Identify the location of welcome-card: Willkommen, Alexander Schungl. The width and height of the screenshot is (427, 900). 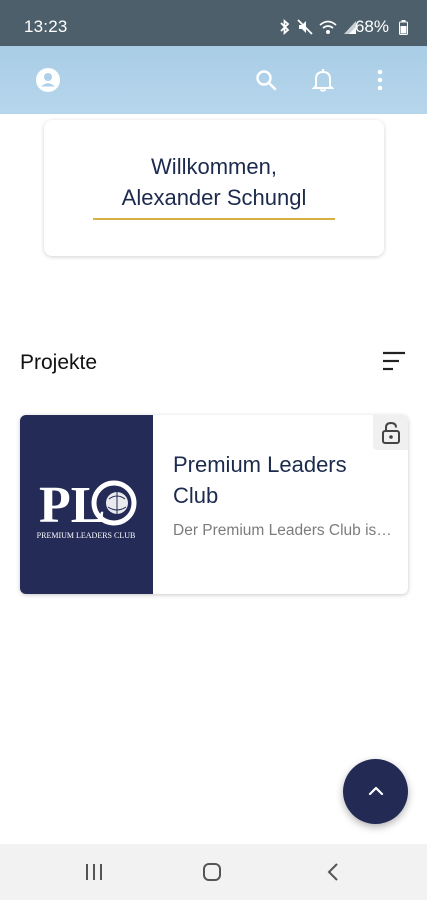
(214, 188).